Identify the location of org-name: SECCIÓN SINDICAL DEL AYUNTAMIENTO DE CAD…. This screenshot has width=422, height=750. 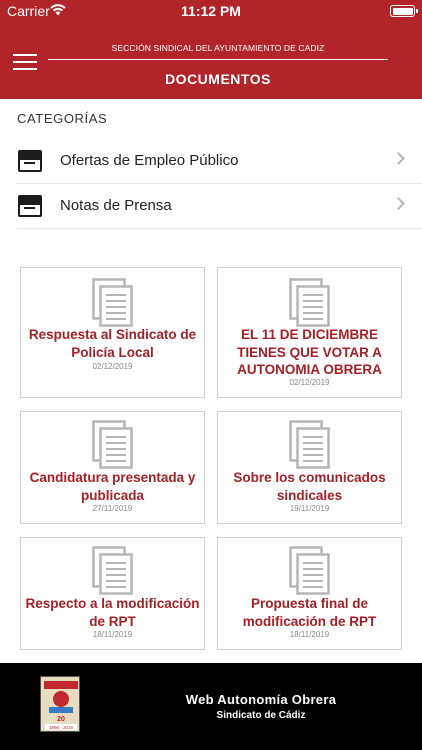
(218, 48).